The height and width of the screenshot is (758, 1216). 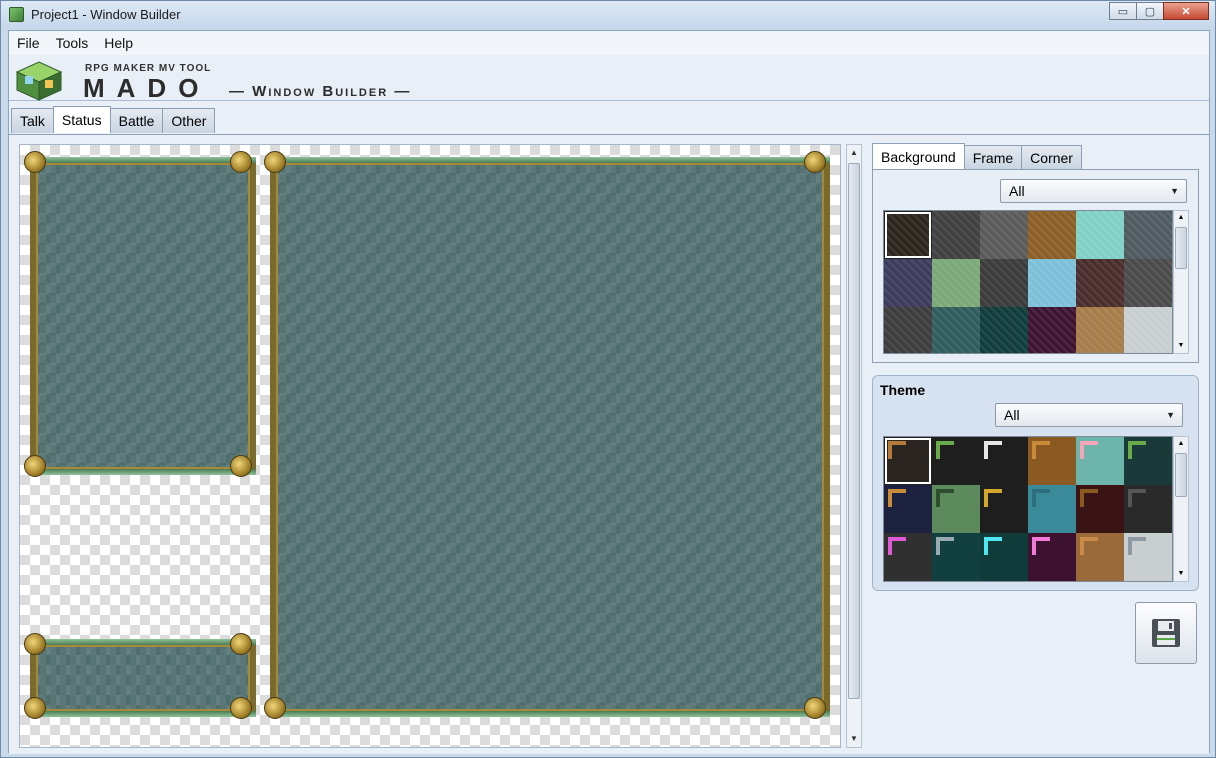 What do you see at coordinates (39, 81) in the screenshot?
I see `mado-logo-icon` at bounding box center [39, 81].